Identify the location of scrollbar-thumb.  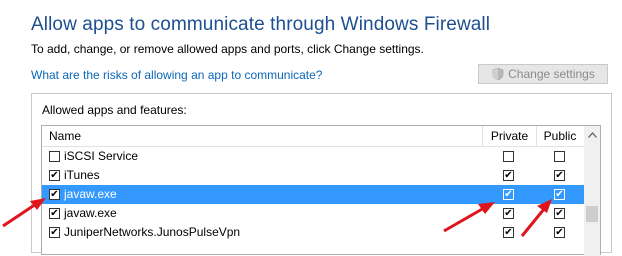
(592, 214).